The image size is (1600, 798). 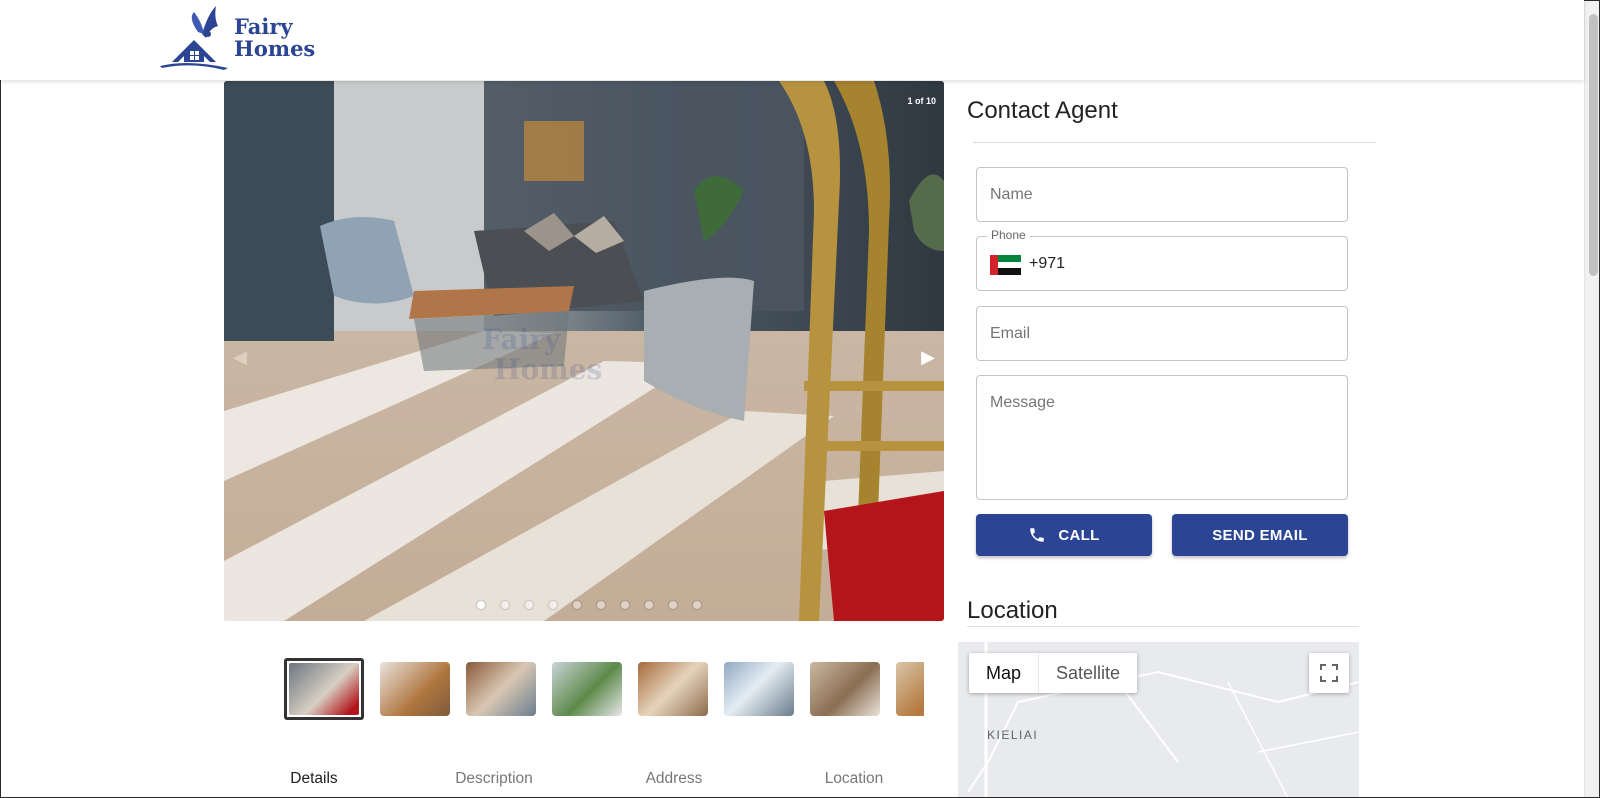 I want to click on page-scrollbar, so click(x=1592, y=399).